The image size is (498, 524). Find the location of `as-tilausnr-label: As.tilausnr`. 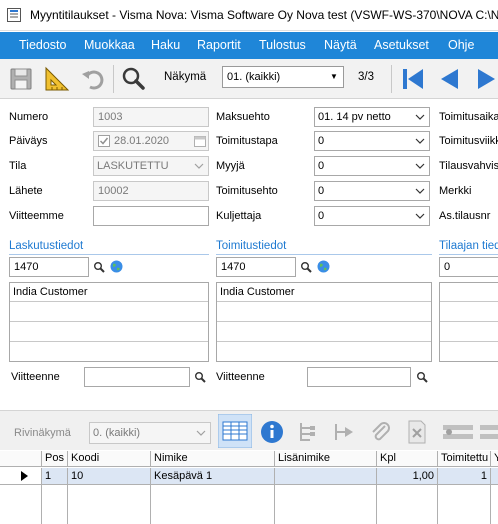

as-tilausnr-label: As.tilausnr is located at coordinates (465, 216).